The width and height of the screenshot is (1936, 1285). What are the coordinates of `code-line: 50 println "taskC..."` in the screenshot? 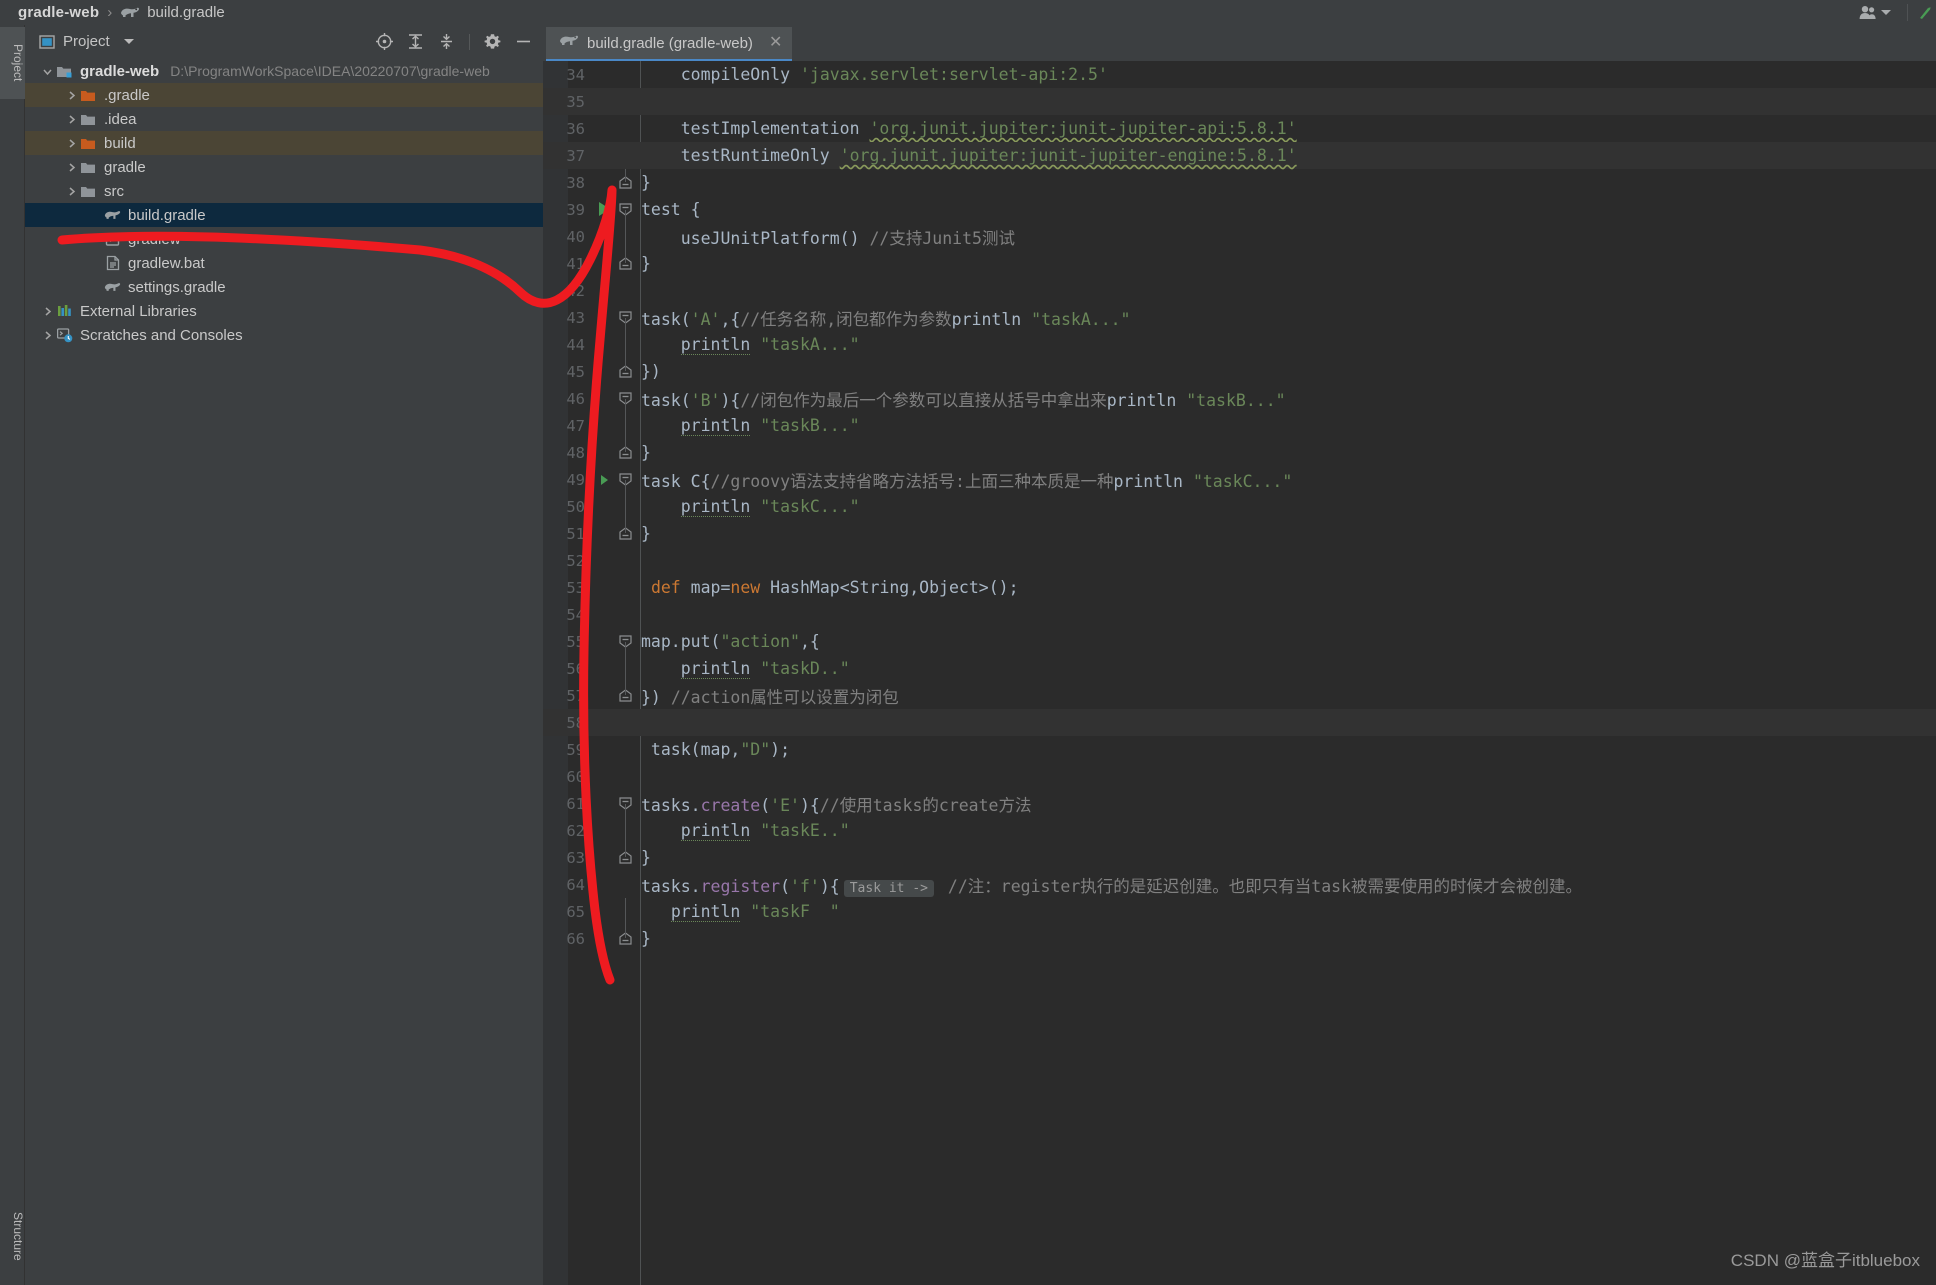 It's located at (1239, 506).